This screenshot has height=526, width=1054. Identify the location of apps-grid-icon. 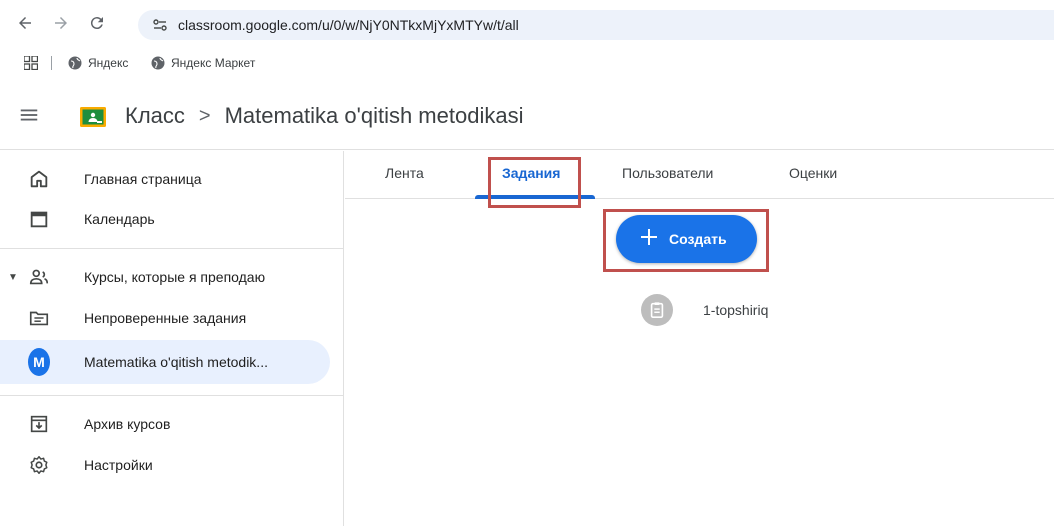
(31, 63).